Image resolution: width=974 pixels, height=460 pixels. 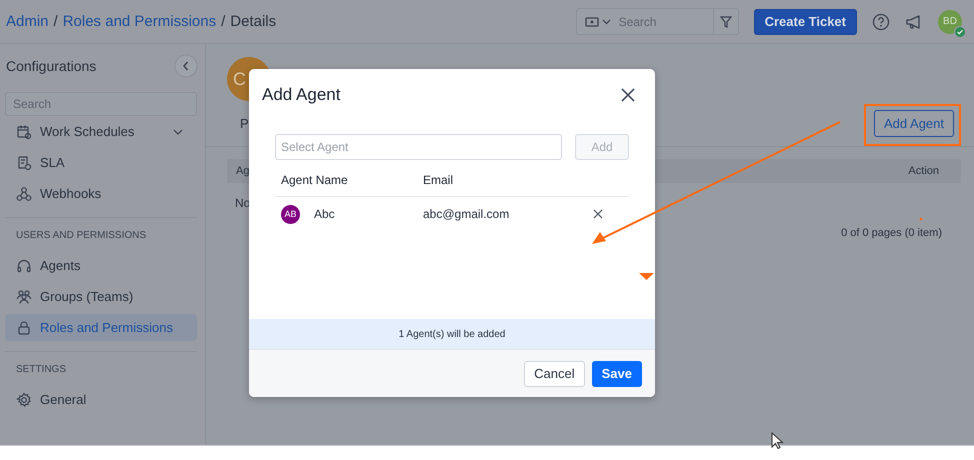 What do you see at coordinates (243, 171) in the screenshot?
I see `column-header: Ag` at bounding box center [243, 171].